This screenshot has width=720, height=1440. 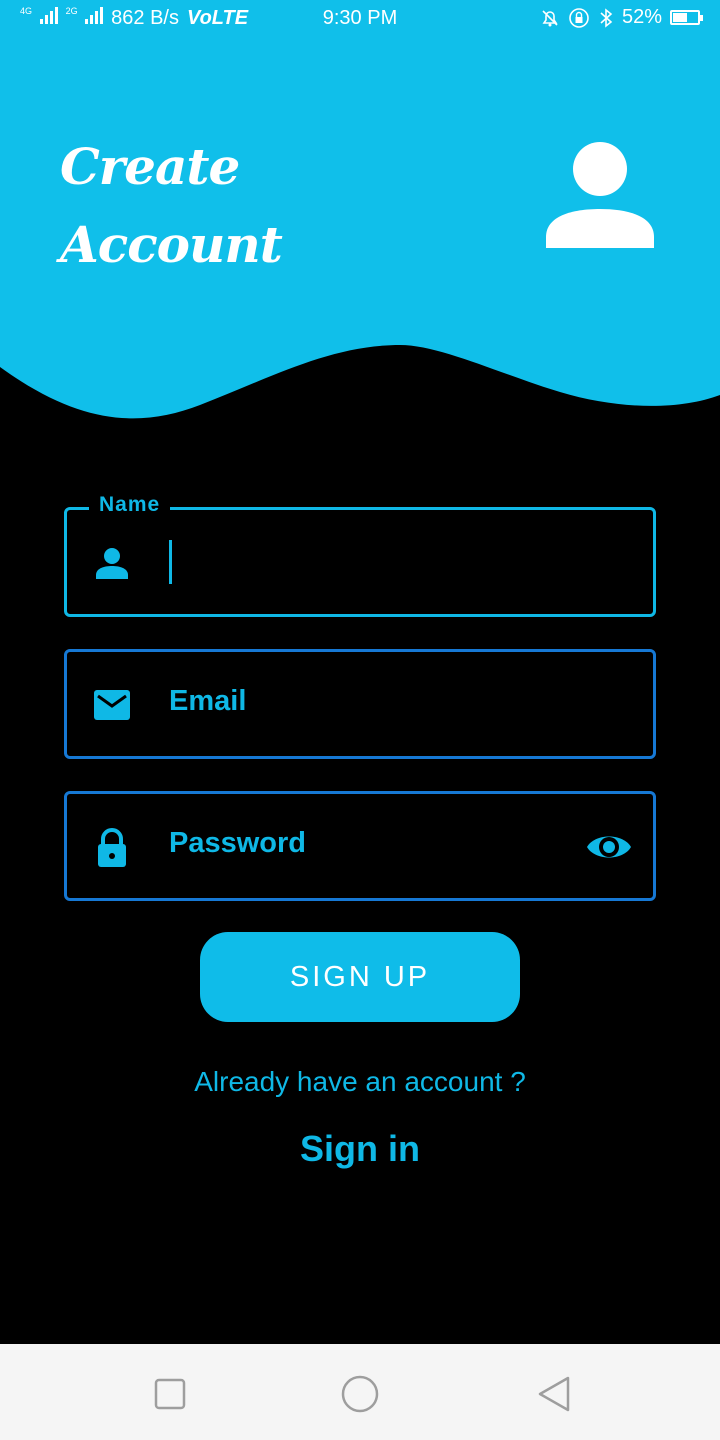 I want to click on battery-percent: 52%, so click(x=641, y=17).